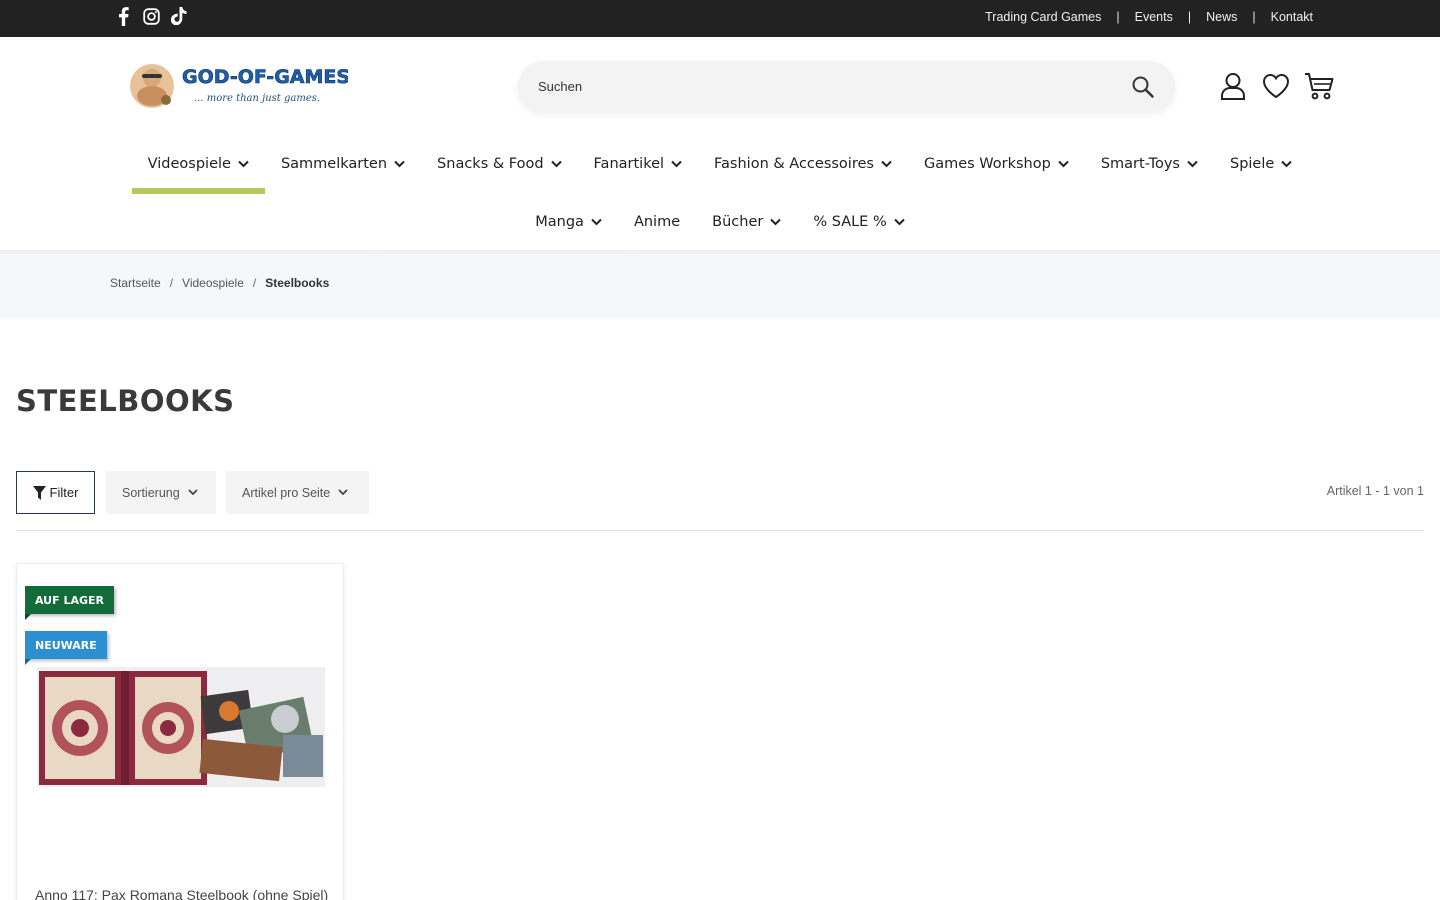 The width and height of the screenshot is (1440, 900). What do you see at coordinates (850, 222) in the screenshot?
I see `nav-item-label: % SALE %` at bounding box center [850, 222].